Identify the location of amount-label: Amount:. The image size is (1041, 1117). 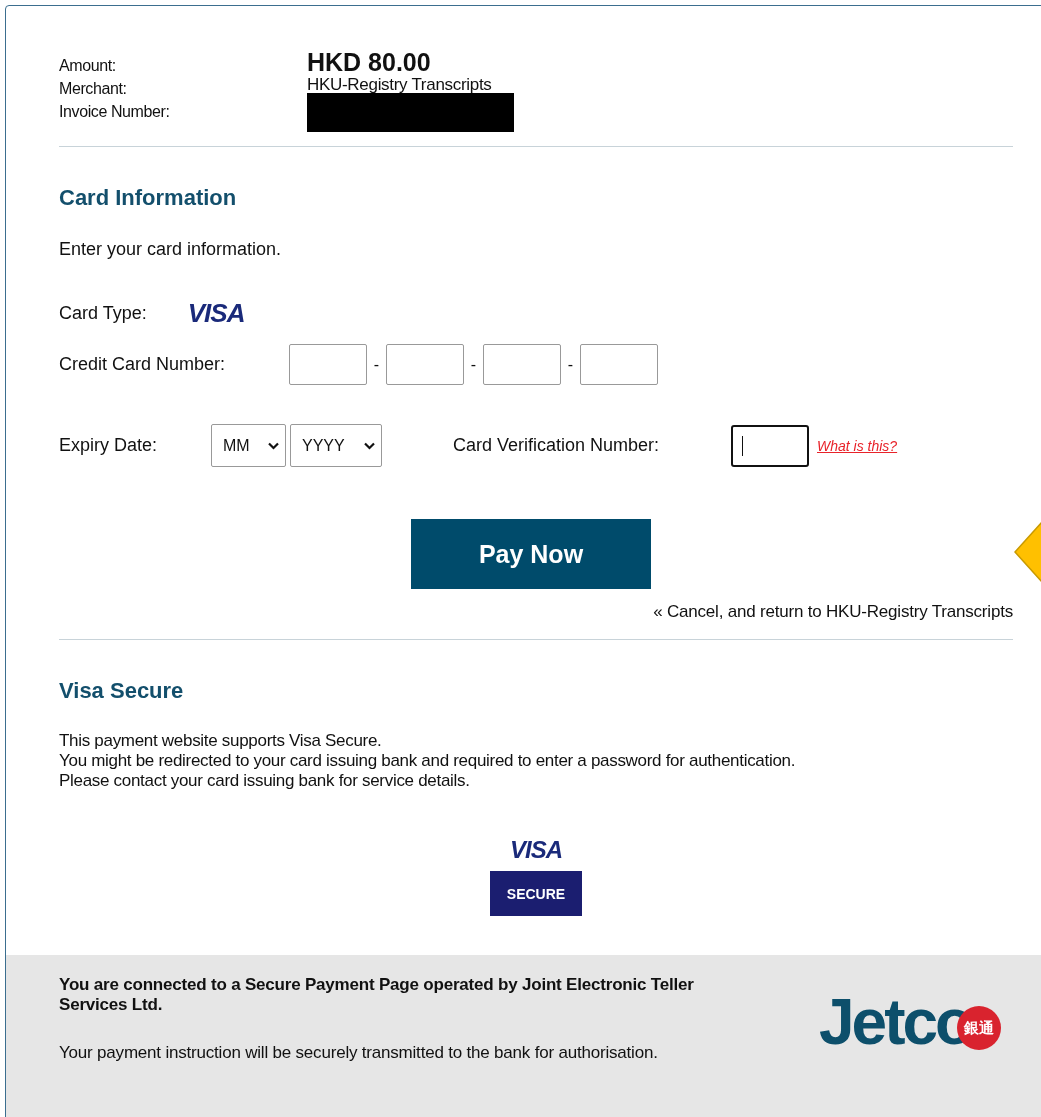
(88, 66).